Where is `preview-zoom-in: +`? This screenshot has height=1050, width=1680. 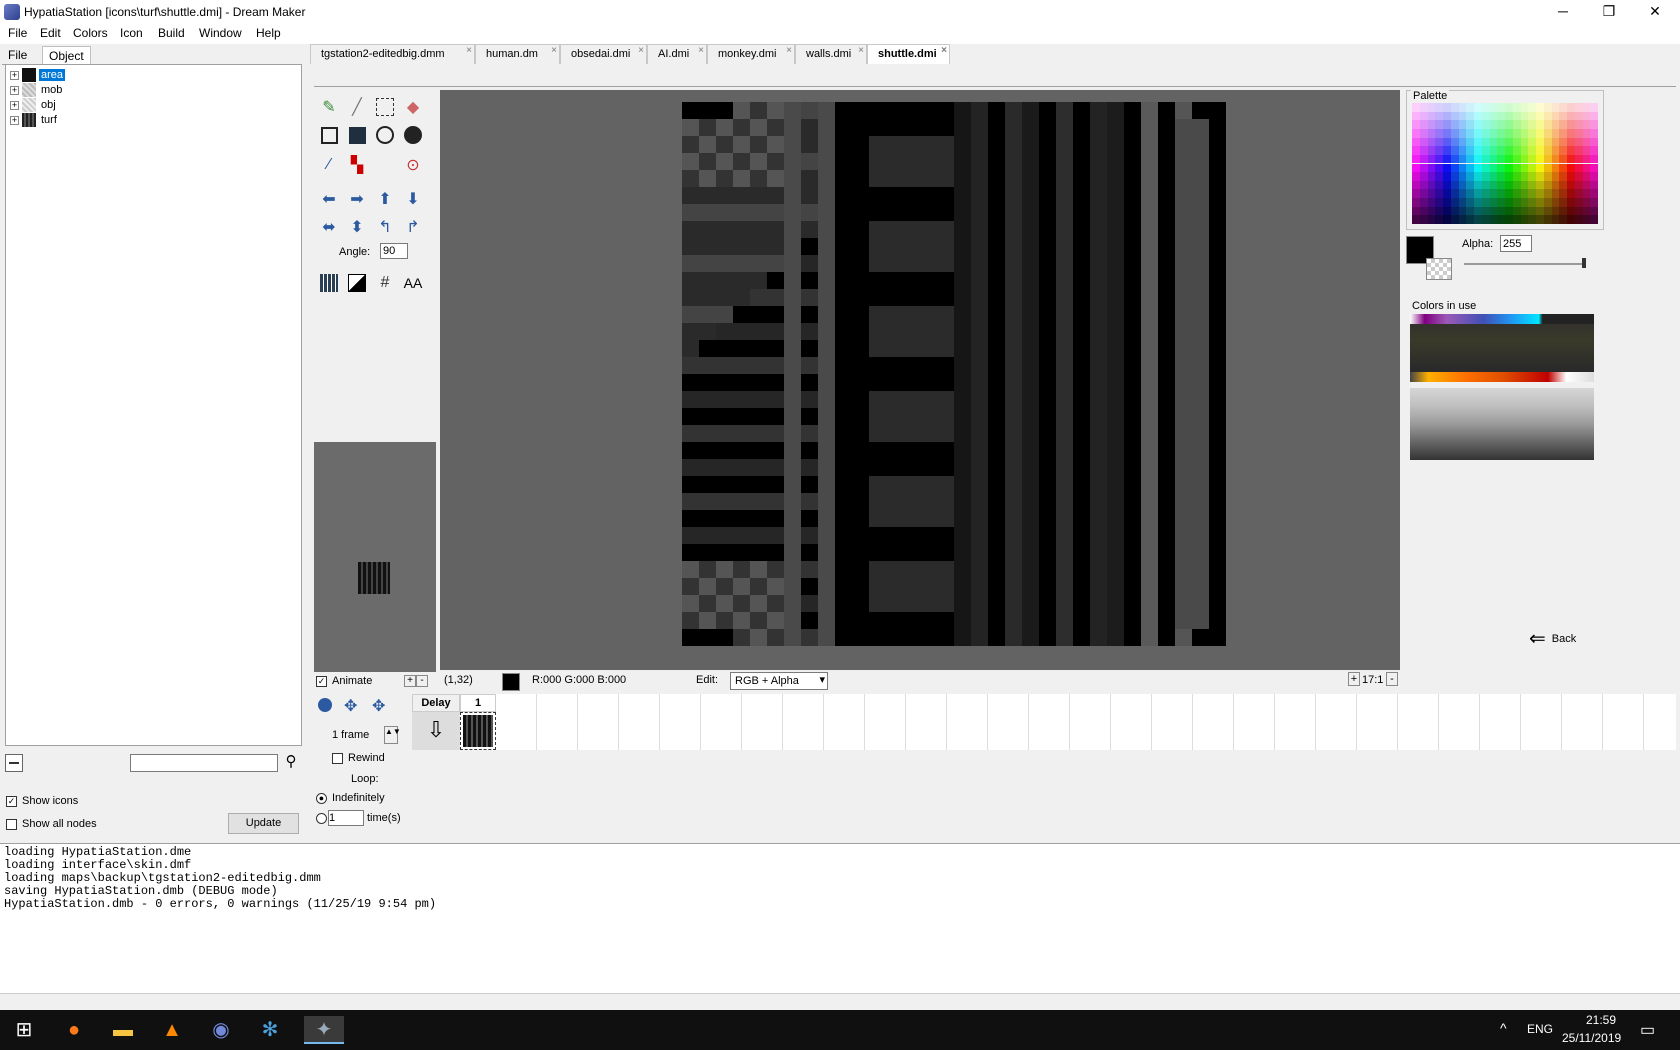
preview-zoom-in: + is located at coordinates (410, 681).